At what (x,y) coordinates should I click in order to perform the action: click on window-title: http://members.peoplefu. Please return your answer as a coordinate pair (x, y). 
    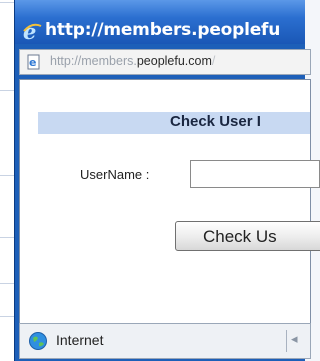
    Looking at the image, I should click on (163, 30).